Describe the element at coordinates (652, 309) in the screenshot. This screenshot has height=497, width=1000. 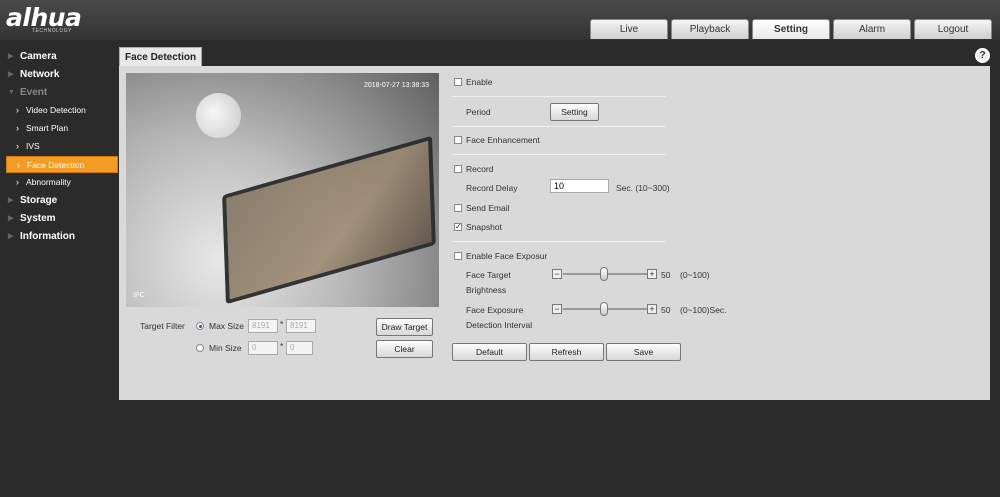
I see `interval-plus-button: +` at that location.